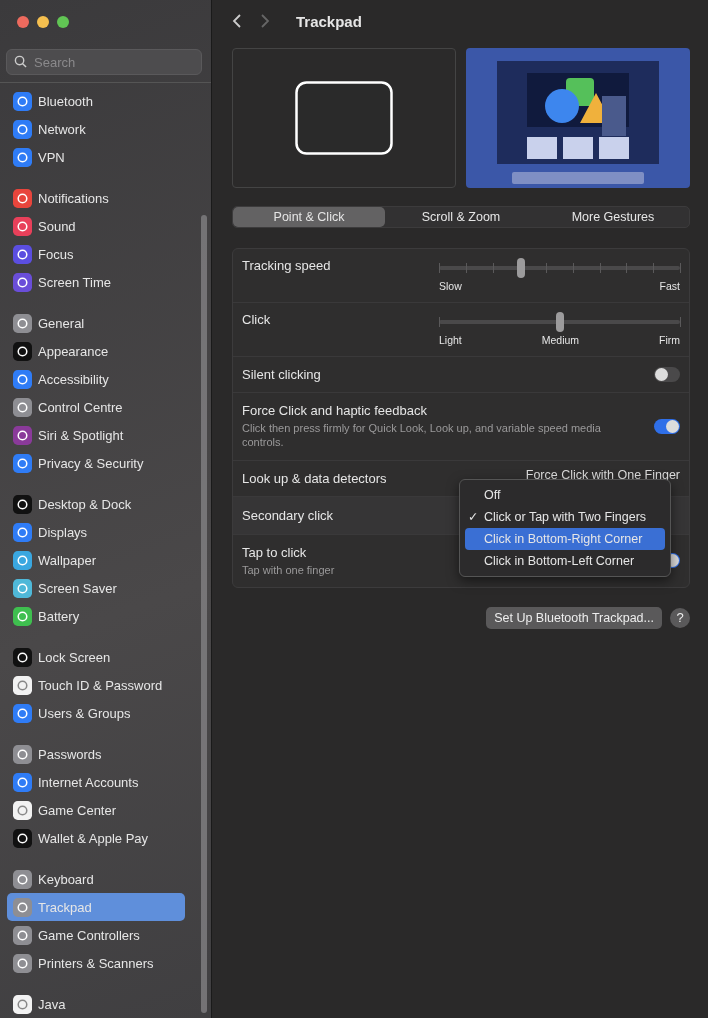 This screenshot has width=708, height=1018. Describe the element at coordinates (96, 101) in the screenshot. I see `sidebar-item: Bluetooth` at that location.